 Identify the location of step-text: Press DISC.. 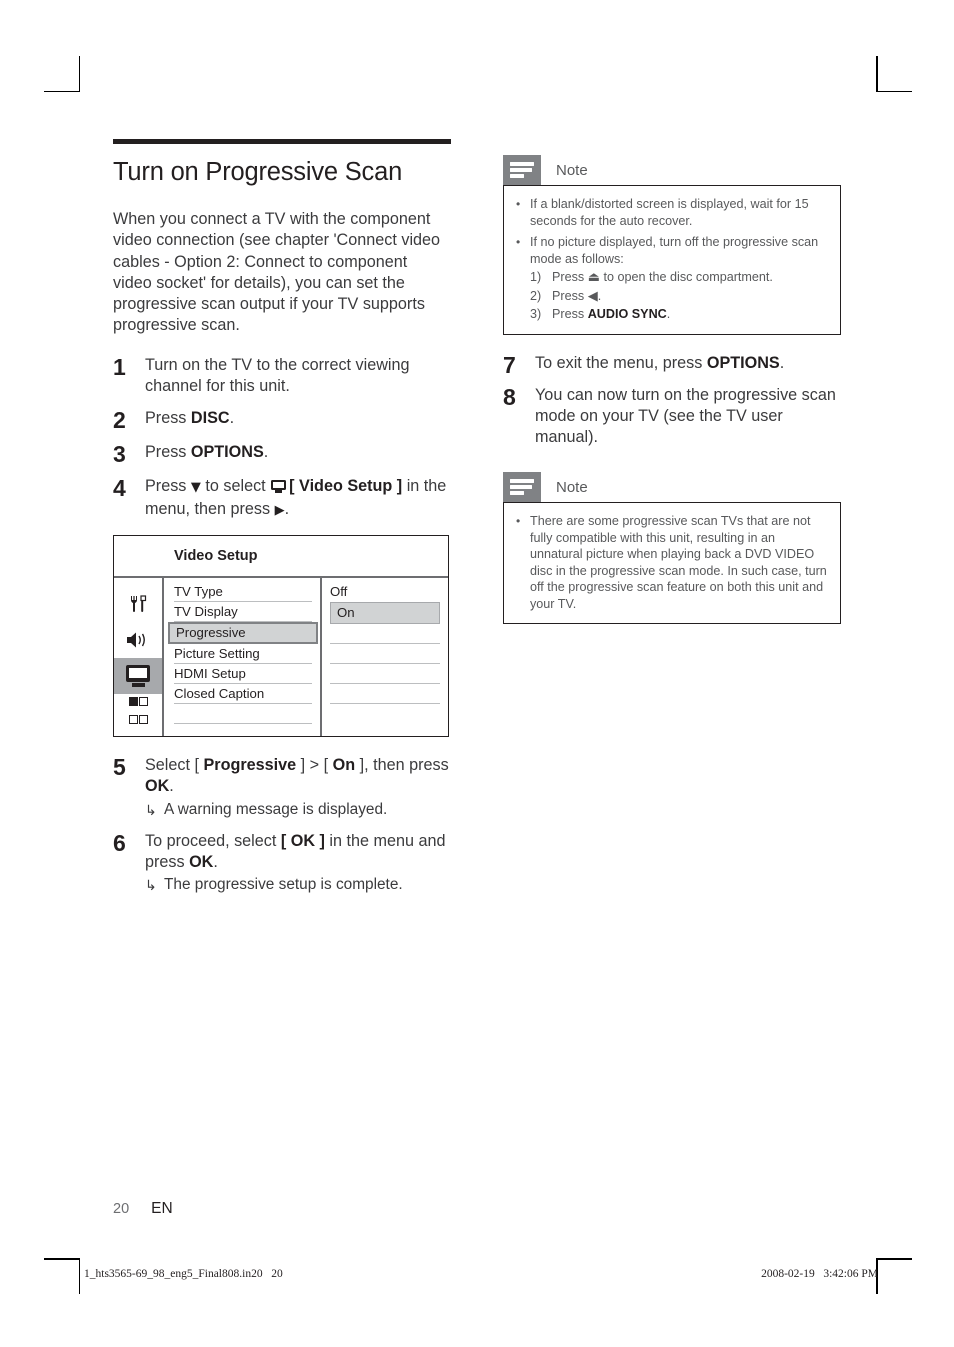
(298, 418).